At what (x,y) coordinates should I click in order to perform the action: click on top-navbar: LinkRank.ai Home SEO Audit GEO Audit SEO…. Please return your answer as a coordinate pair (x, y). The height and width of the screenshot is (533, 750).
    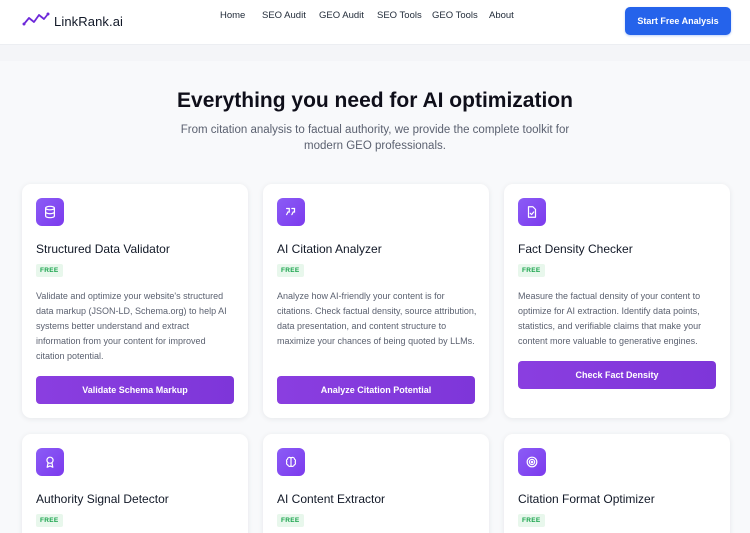
    Looking at the image, I should click on (375, 22).